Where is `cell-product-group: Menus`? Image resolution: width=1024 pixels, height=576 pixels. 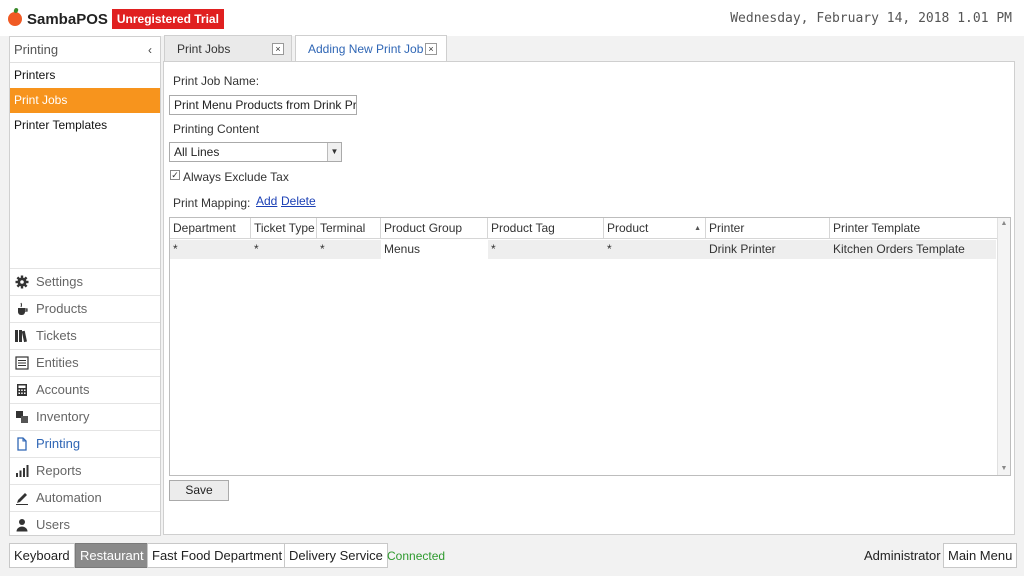
cell-product-group: Menus is located at coordinates (434, 249).